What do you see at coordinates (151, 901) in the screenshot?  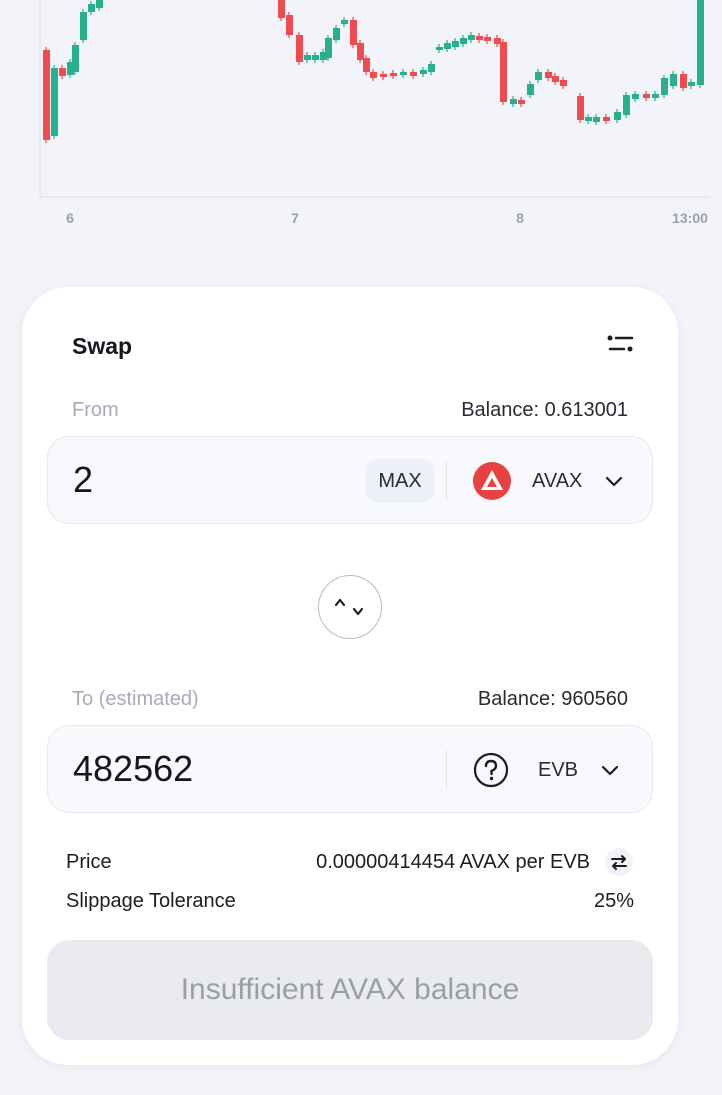 I see `slippage-label: Slippage Tolerance` at bounding box center [151, 901].